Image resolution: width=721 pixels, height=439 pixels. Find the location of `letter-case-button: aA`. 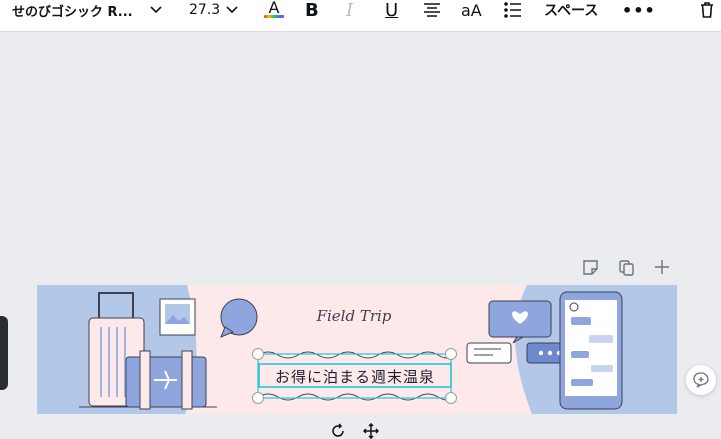

letter-case-button: aA is located at coordinates (471, 10).